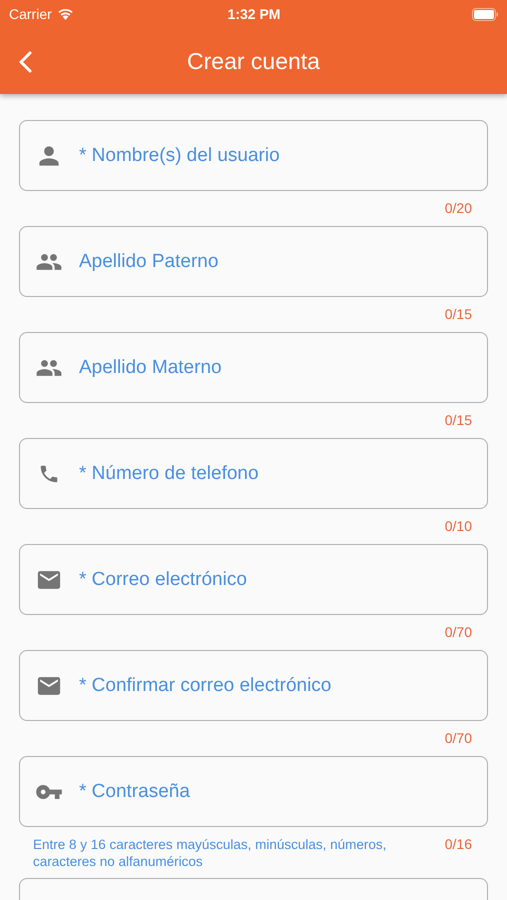 This screenshot has height=900, width=507. I want to click on input-field: Apellido Materno, so click(253, 367).